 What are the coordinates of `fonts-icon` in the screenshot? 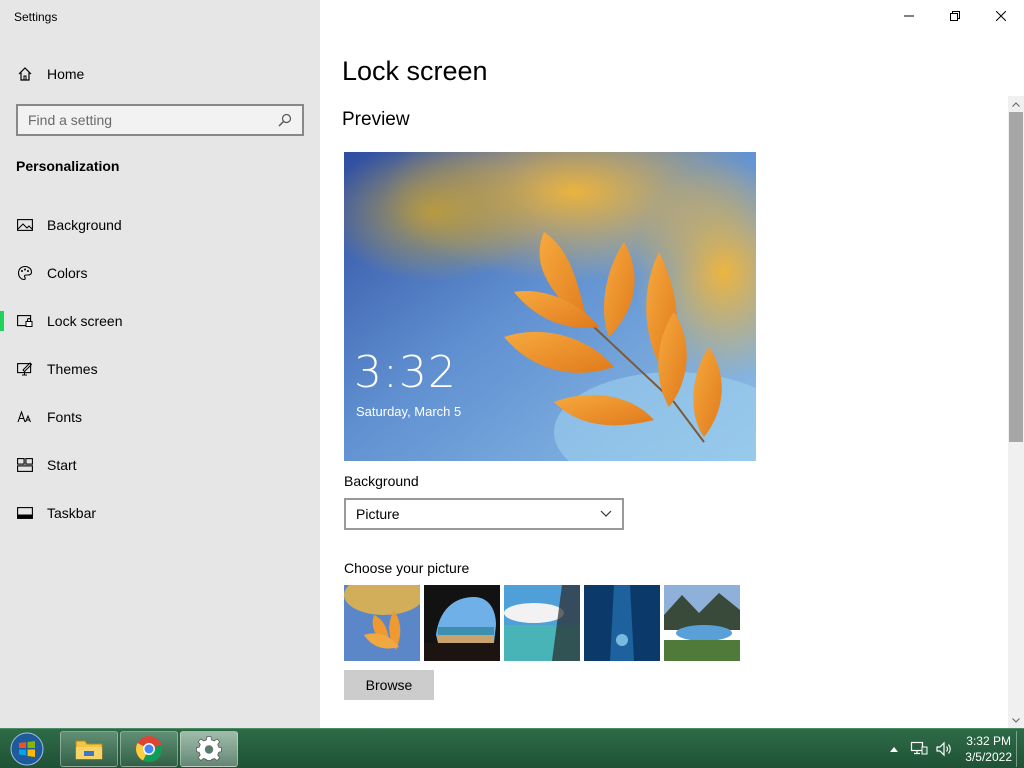 It's located at (25, 417).